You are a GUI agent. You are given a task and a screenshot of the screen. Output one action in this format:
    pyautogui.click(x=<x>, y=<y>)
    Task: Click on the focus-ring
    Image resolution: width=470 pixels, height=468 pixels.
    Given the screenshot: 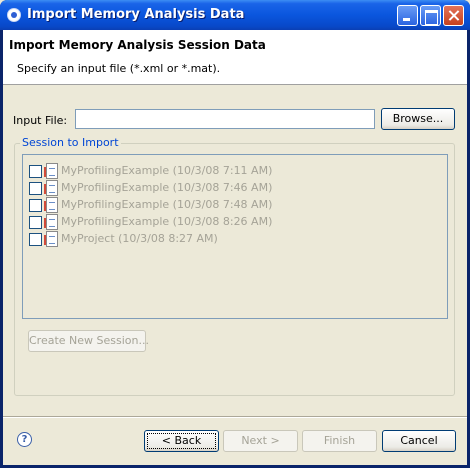 What is the action you would take?
    pyautogui.click(x=181, y=441)
    